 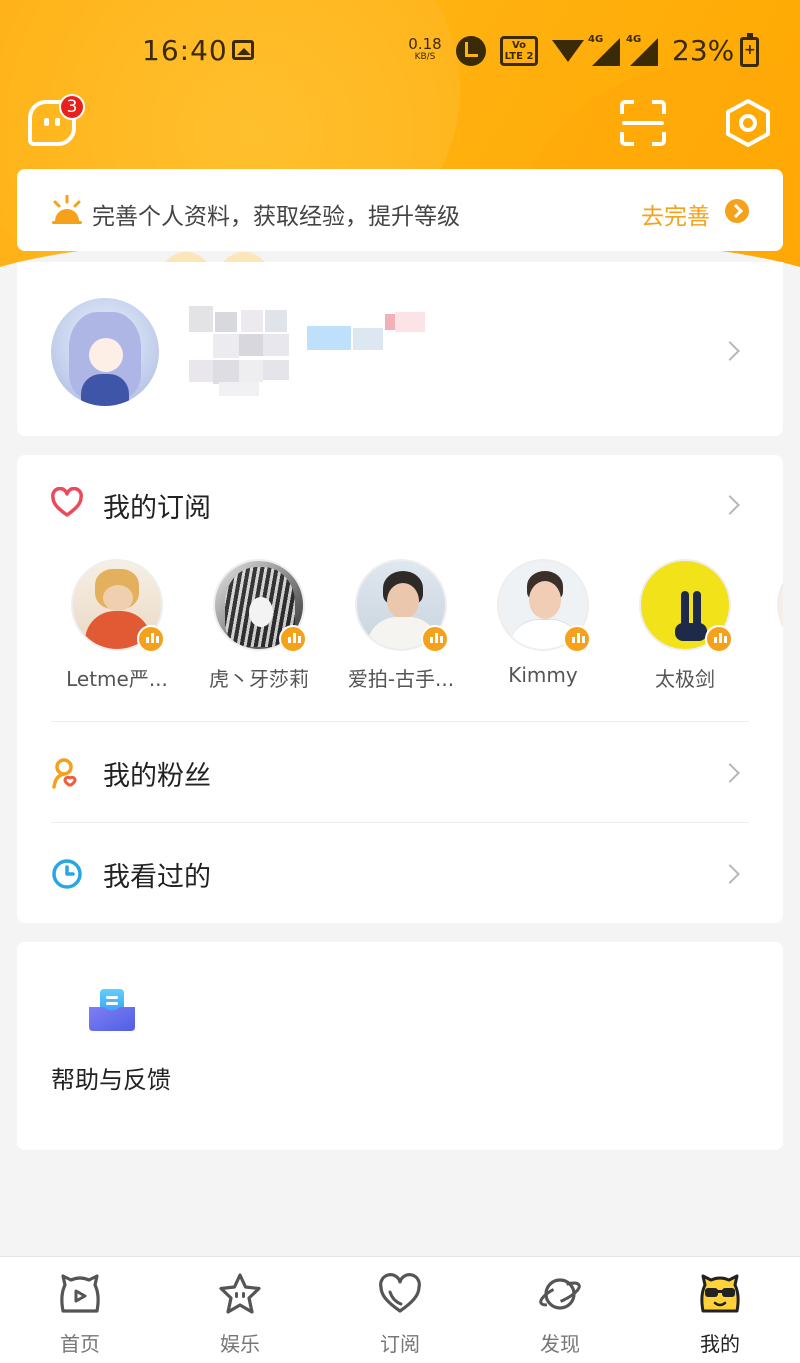 I want to click on avatar, so click(x=105, y=352).